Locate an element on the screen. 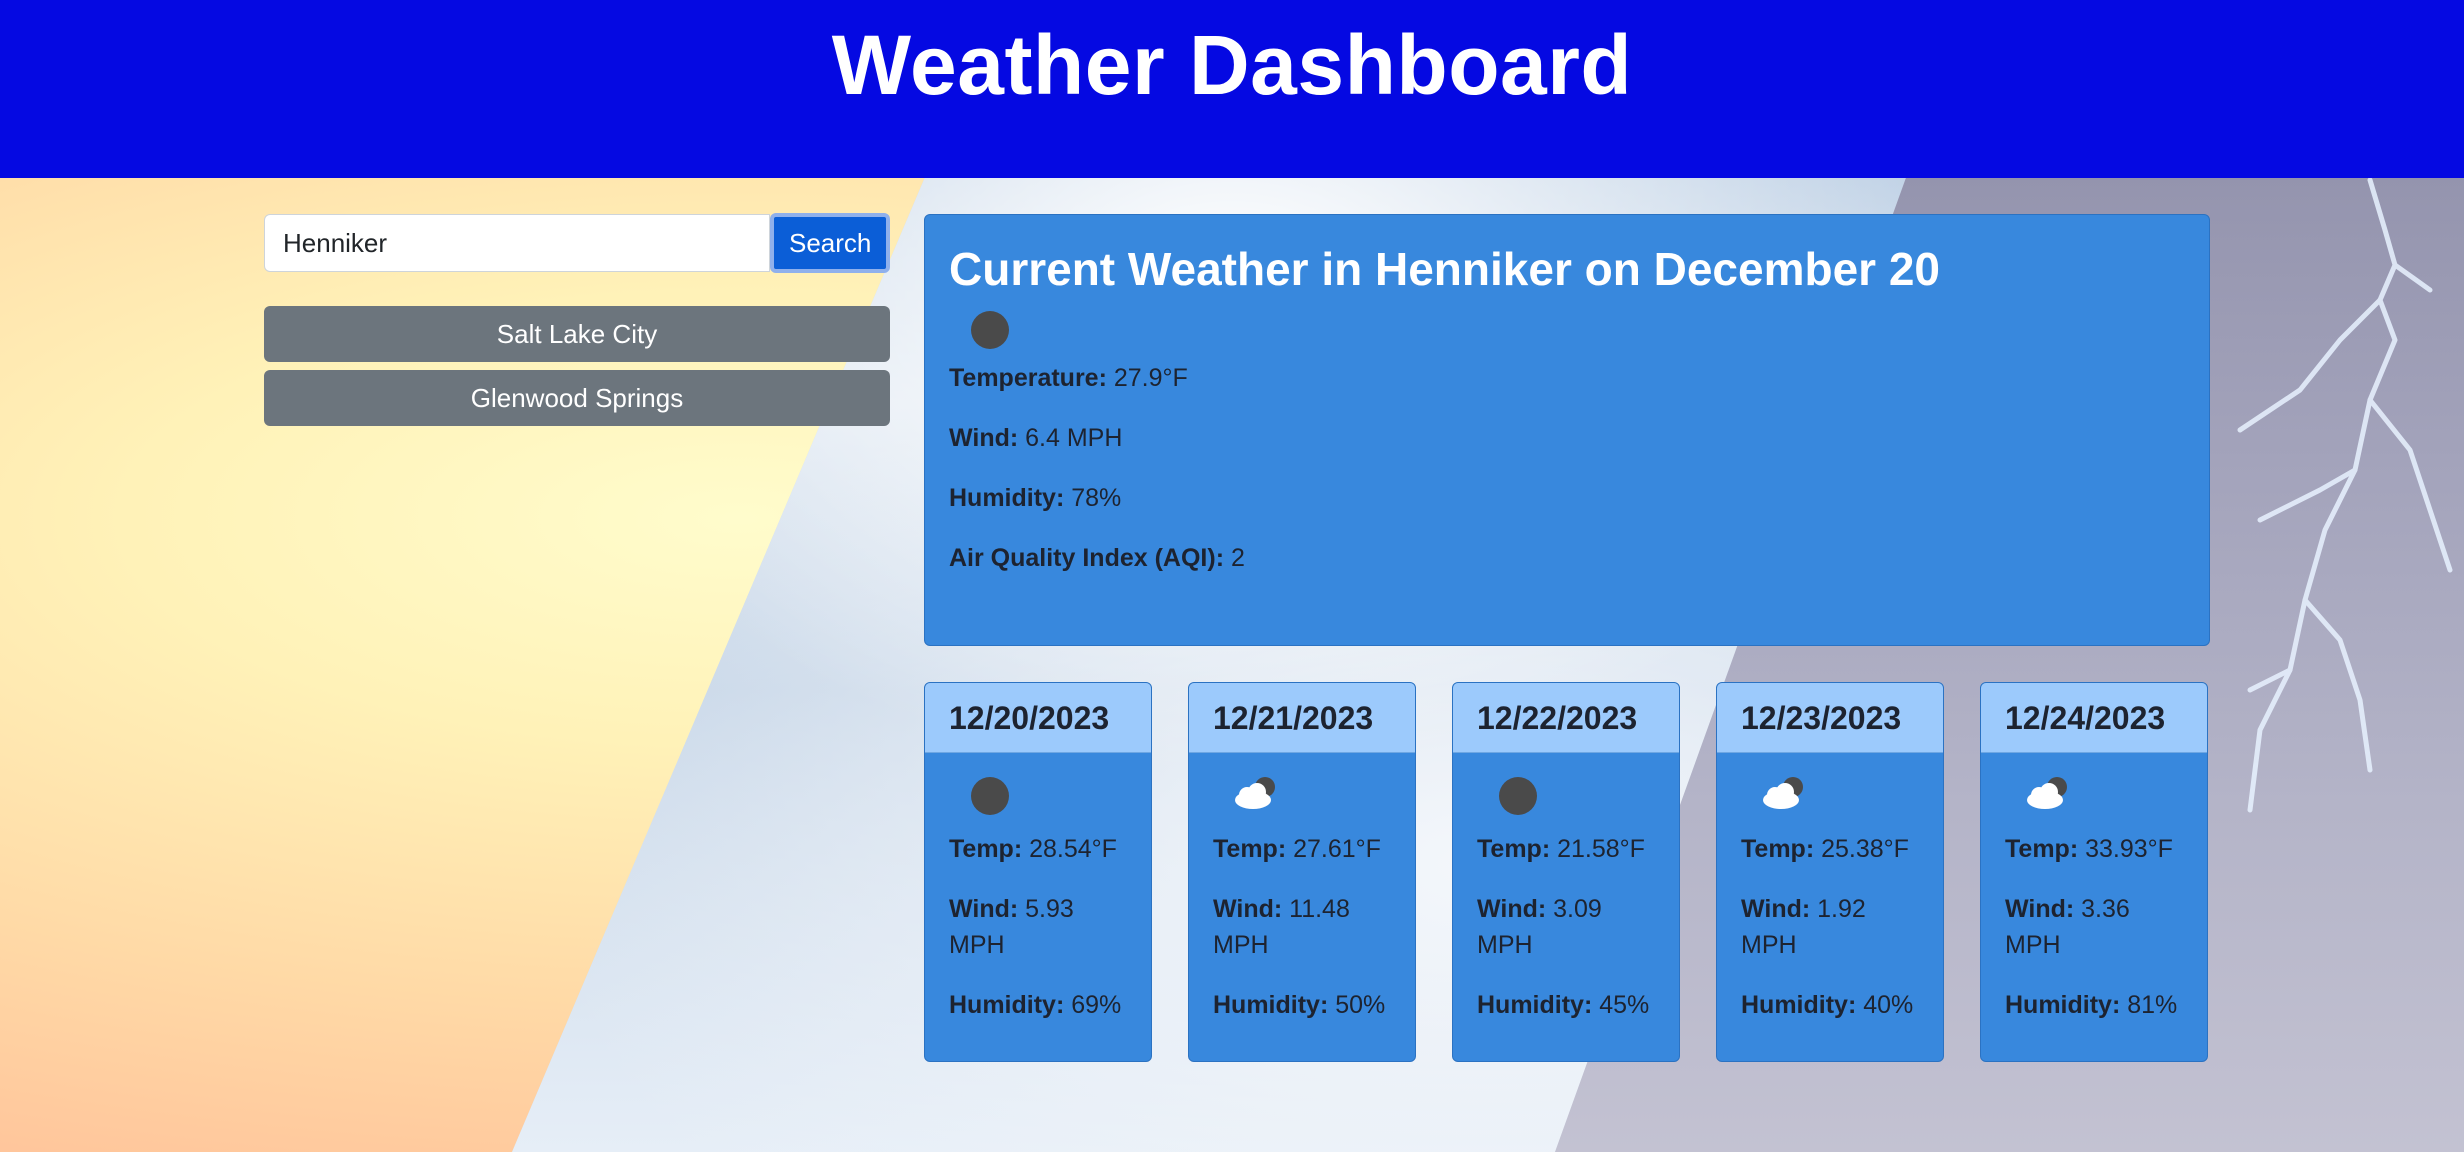 This screenshot has width=2464, height=1152. forecast-temp: Temp: 33.93°F is located at coordinates (2089, 849).